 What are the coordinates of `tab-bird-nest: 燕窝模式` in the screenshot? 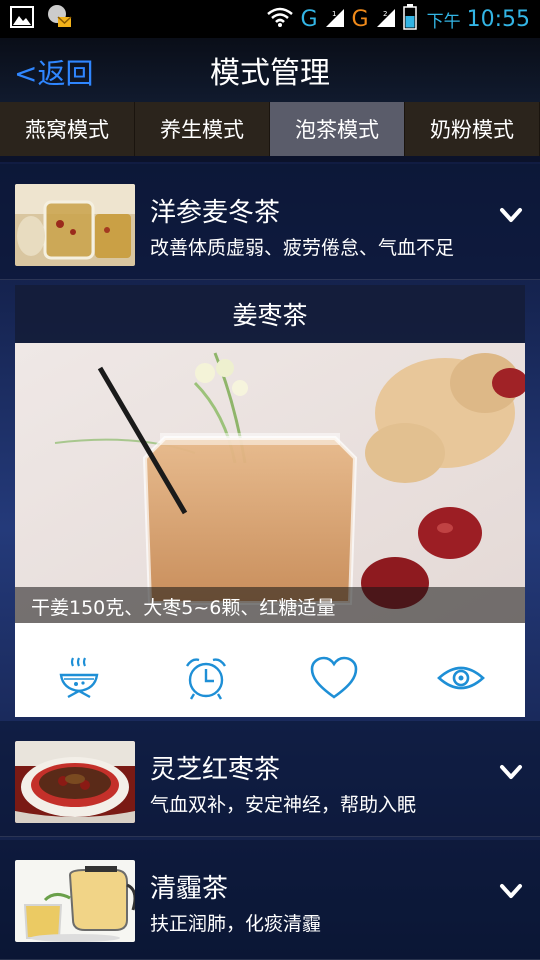 It's located at (67, 129).